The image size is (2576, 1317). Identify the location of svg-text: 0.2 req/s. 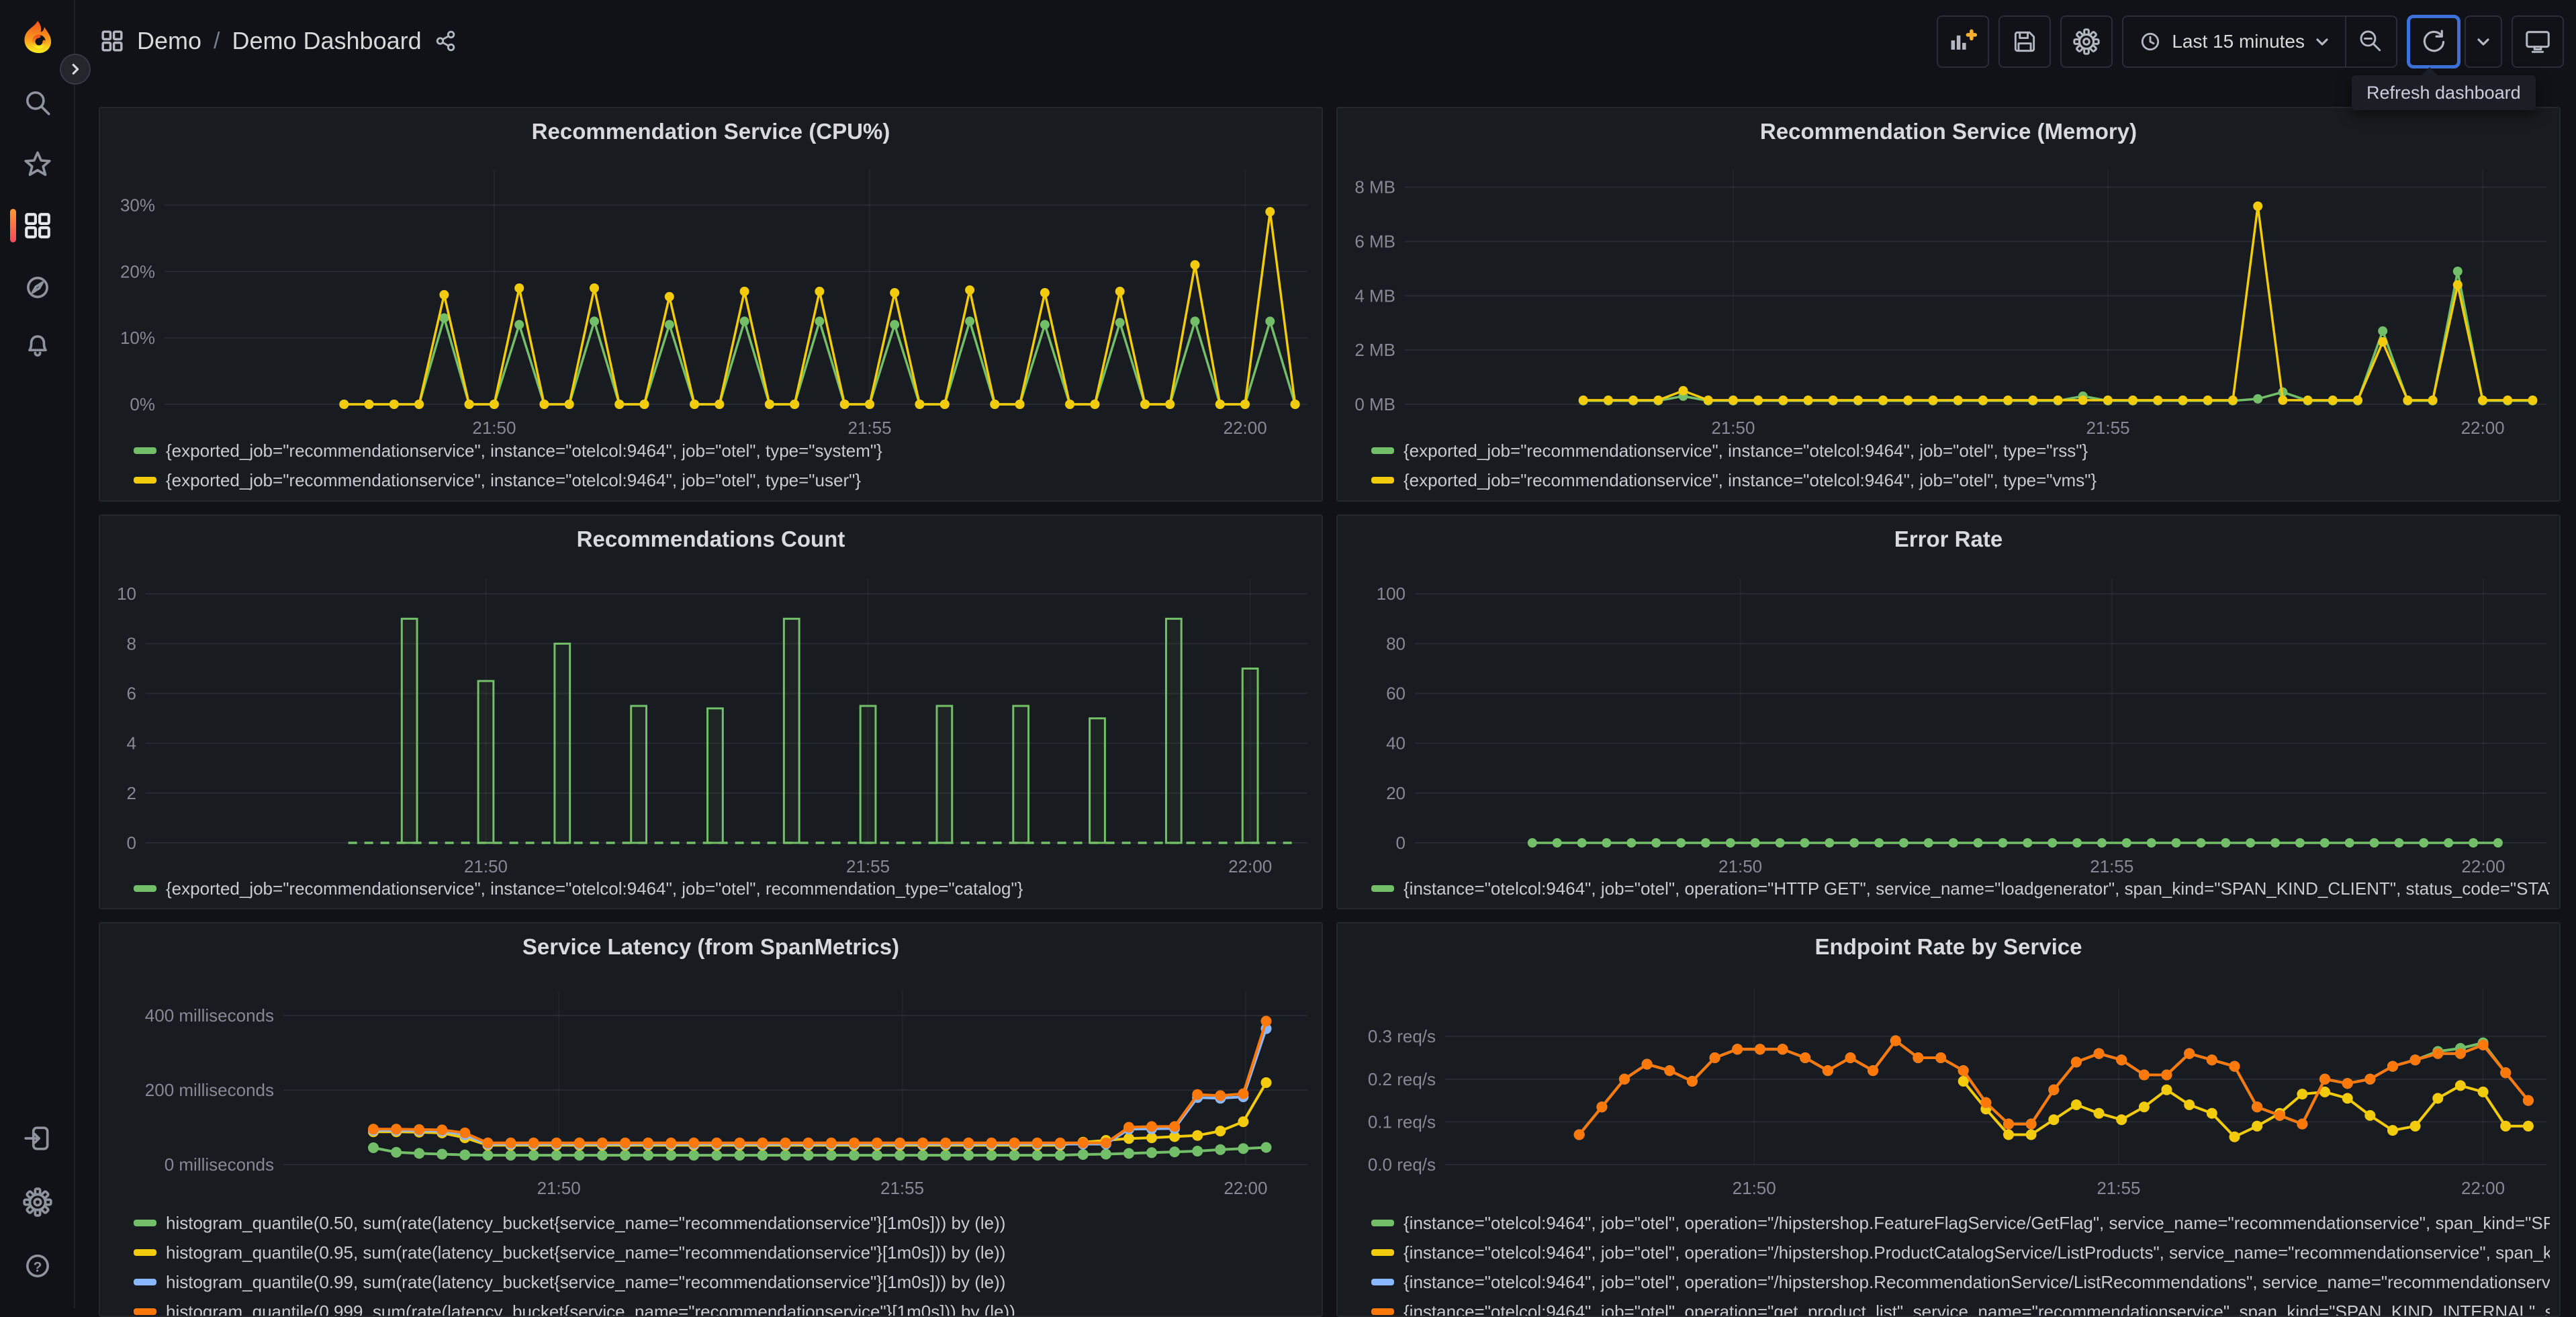
(1402, 1079).